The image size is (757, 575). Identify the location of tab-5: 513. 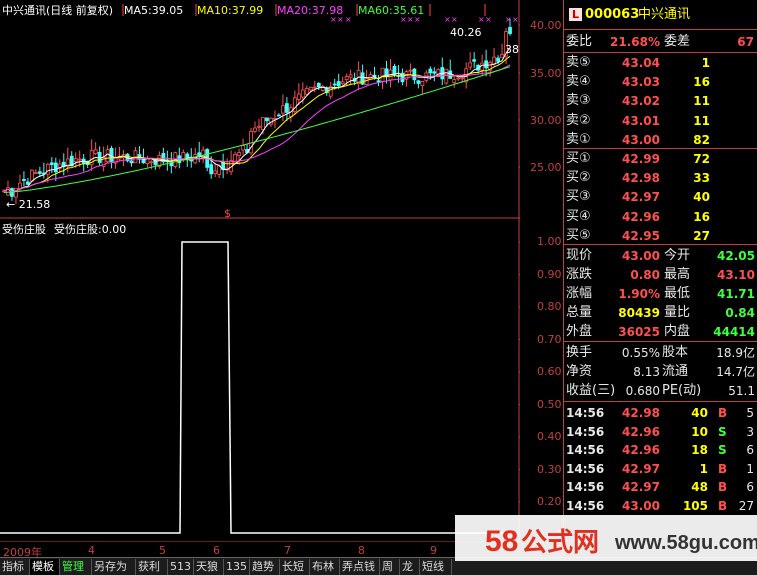
(181, 567).